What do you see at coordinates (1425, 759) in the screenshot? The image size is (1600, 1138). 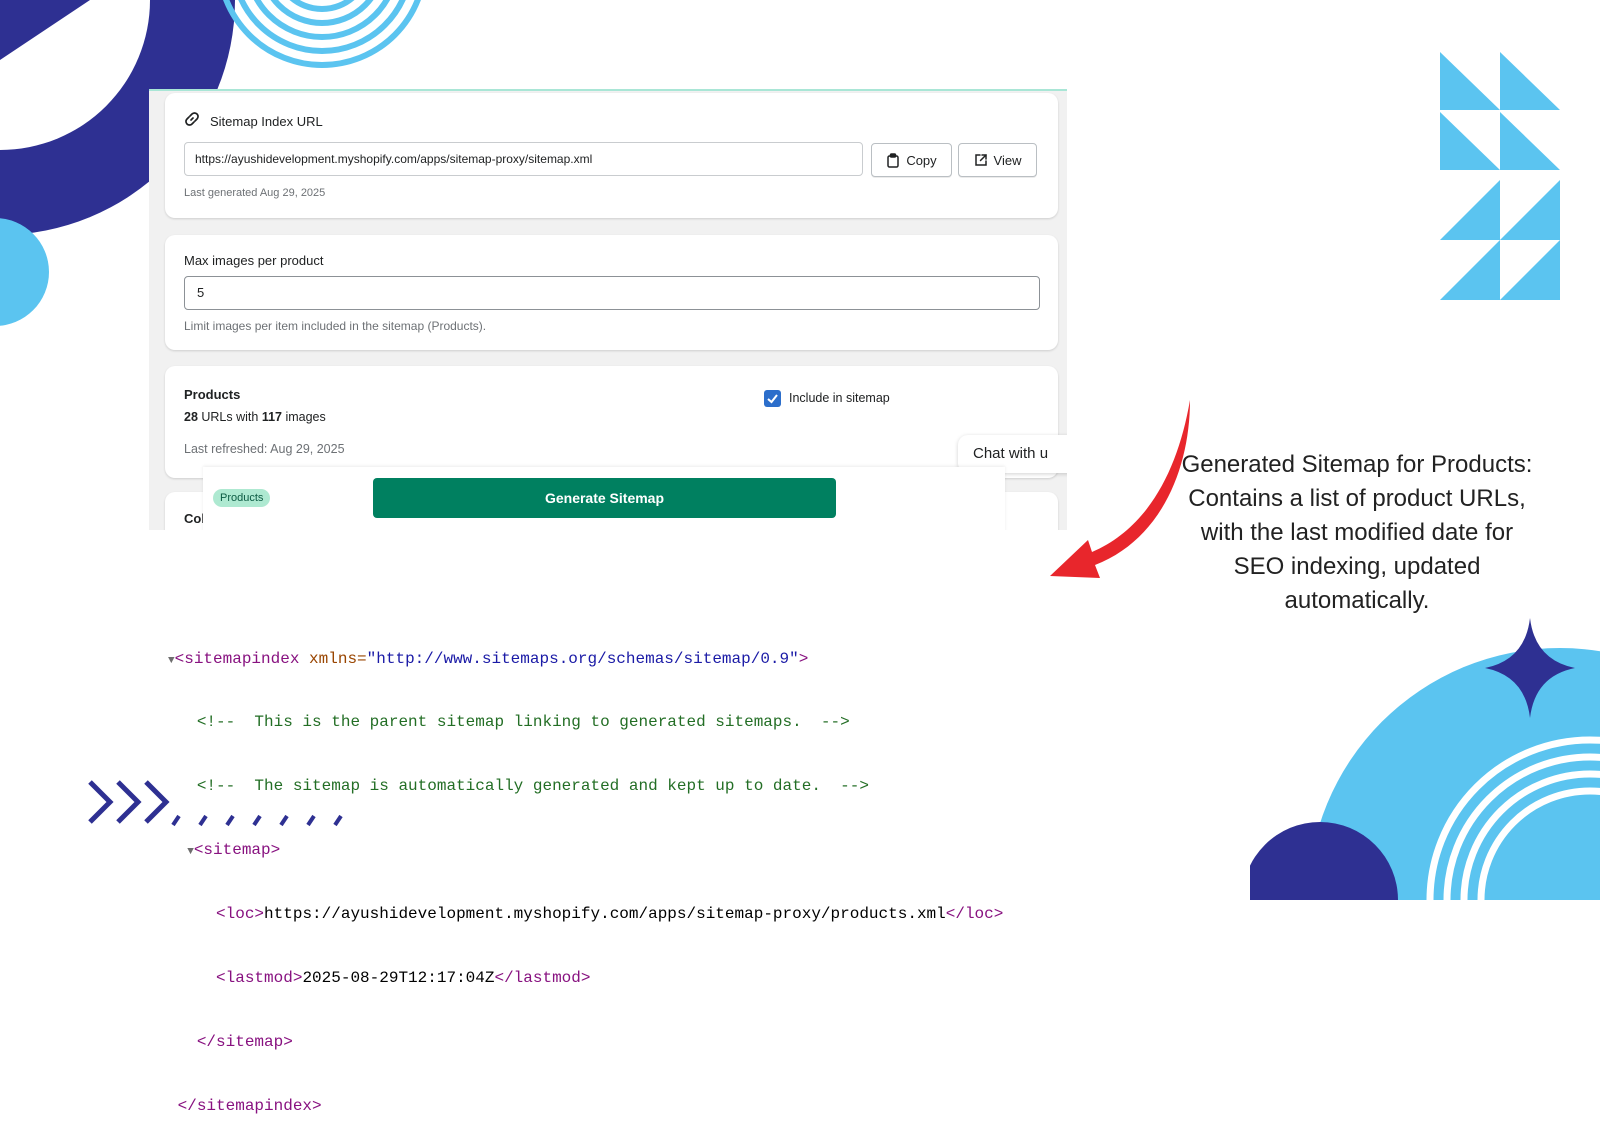 I see `decor-bottom-right` at bounding box center [1425, 759].